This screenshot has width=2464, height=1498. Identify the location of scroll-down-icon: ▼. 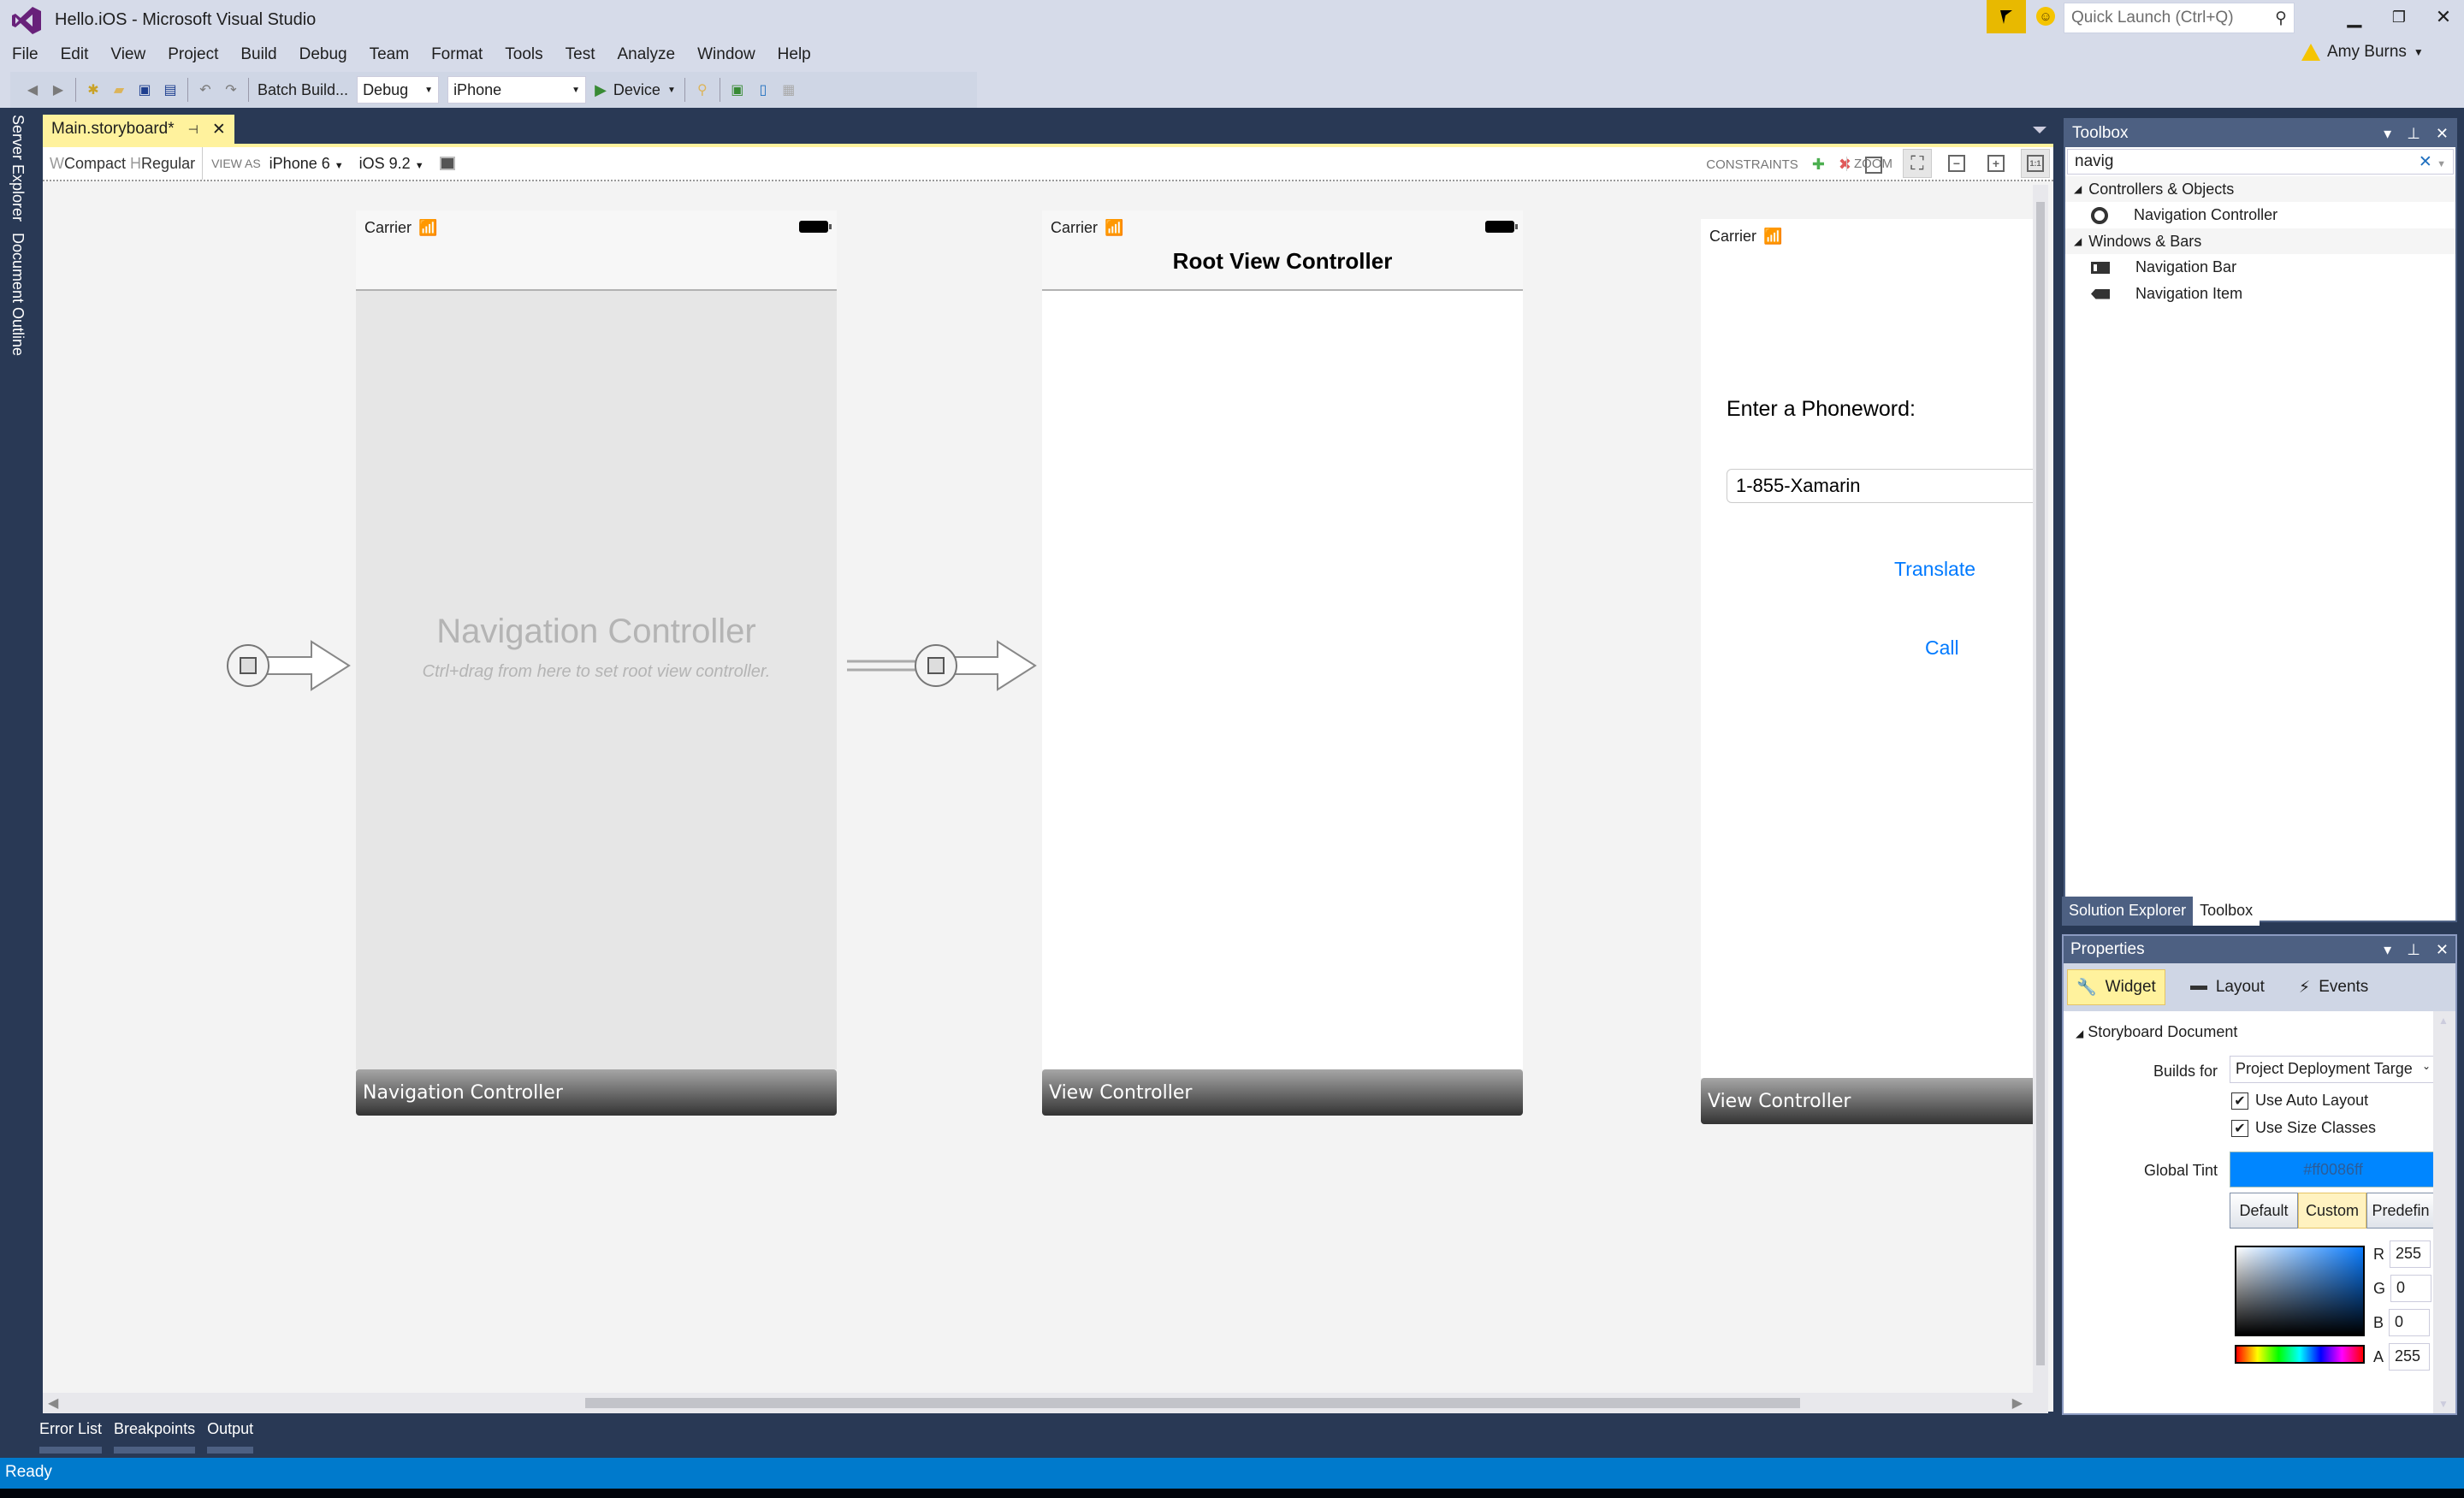
(2443, 1404).